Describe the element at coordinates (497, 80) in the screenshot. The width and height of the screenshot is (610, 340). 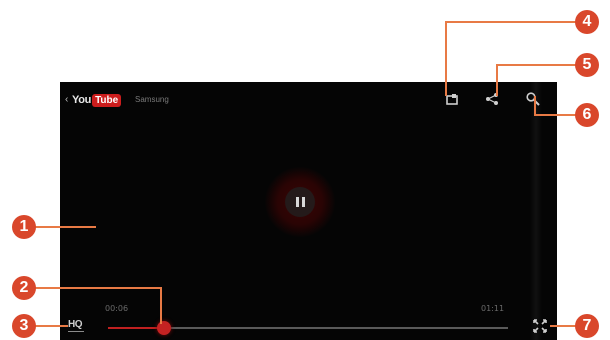
I see `leader-line-5-drop` at that location.